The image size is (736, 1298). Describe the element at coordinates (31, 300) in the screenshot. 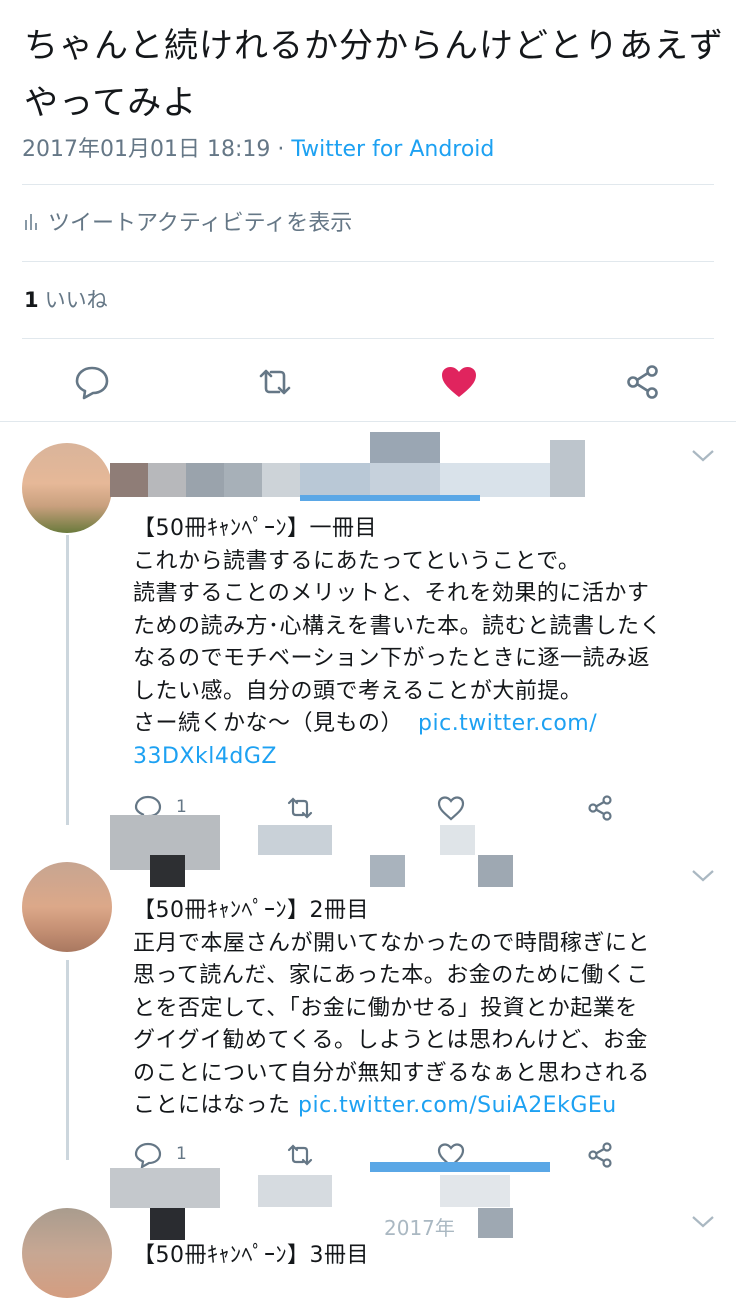

I see `like-count: 1` at that location.